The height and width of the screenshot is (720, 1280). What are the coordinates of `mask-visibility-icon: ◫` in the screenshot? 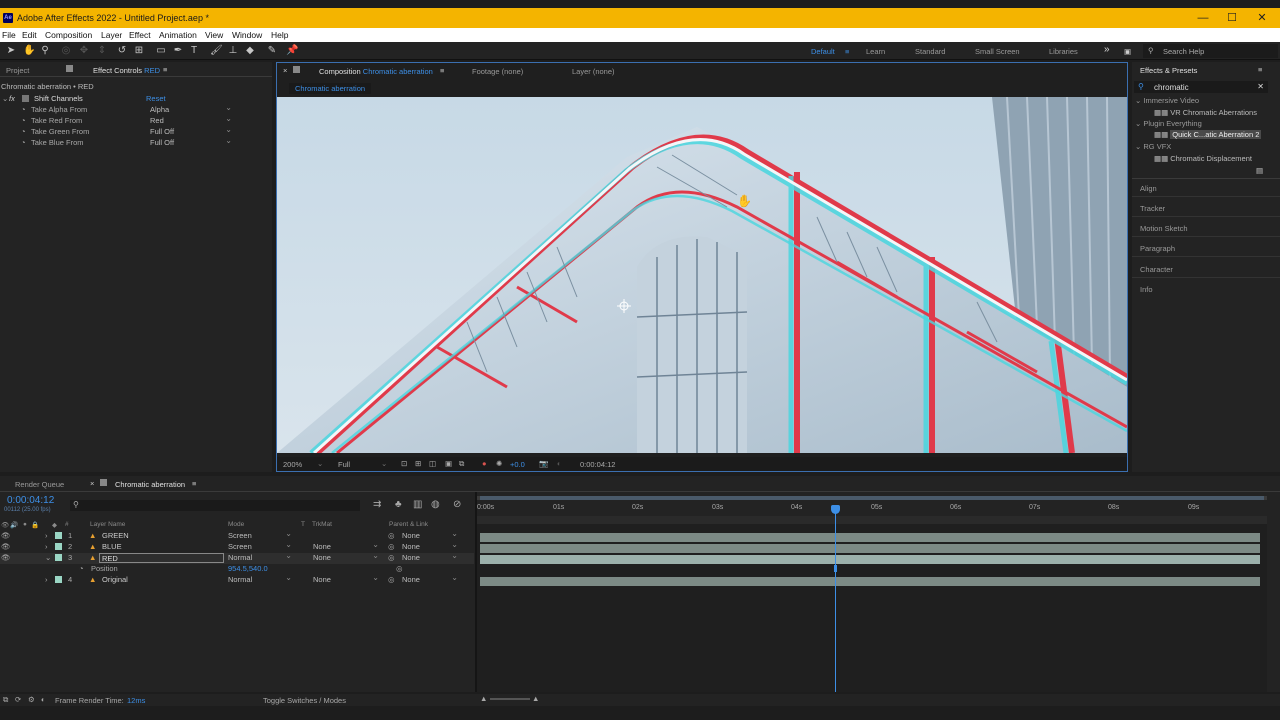 It's located at (432, 463).